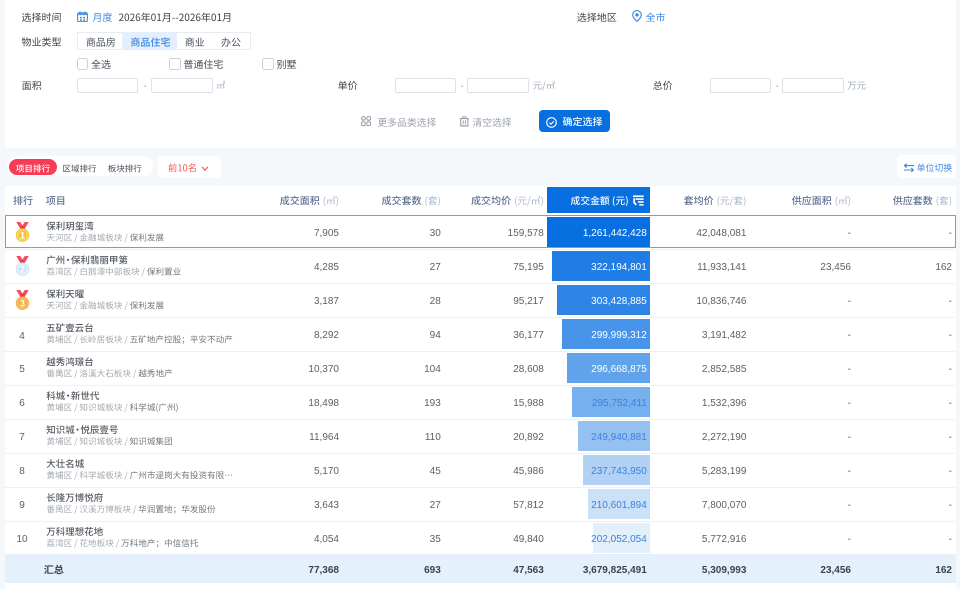  Describe the element at coordinates (22, 235) in the screenshot. I see `svg-text: 1` at that location.